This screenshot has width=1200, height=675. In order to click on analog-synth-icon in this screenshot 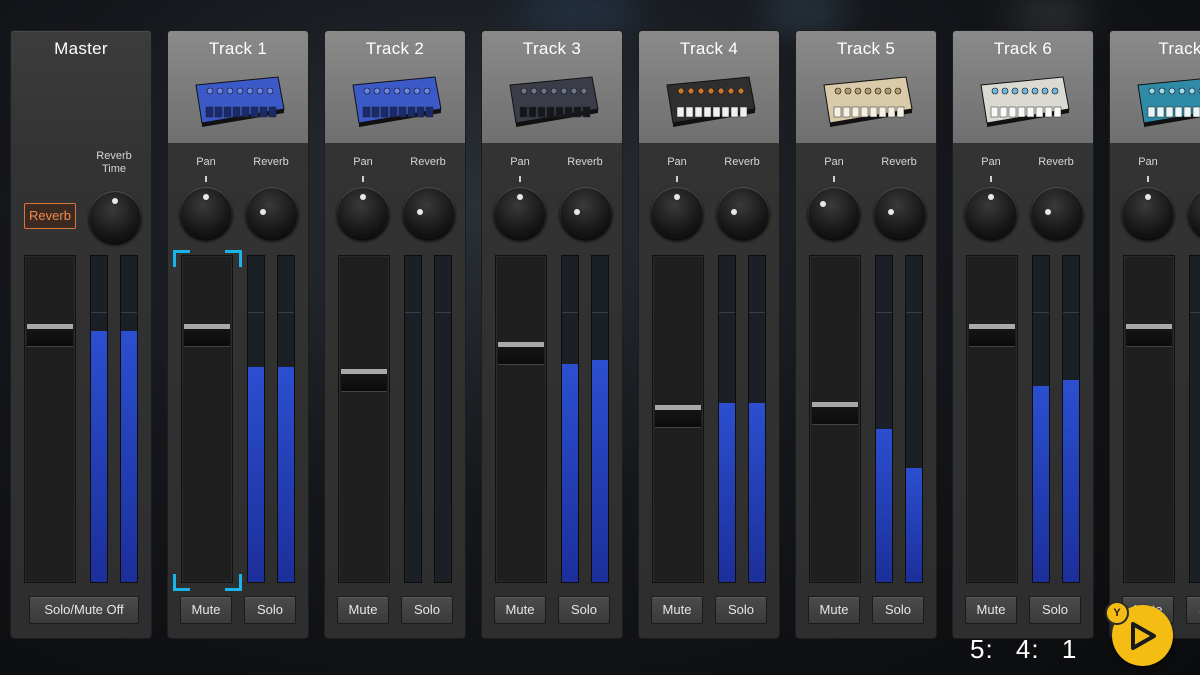, I will do `click(709, 98)`.